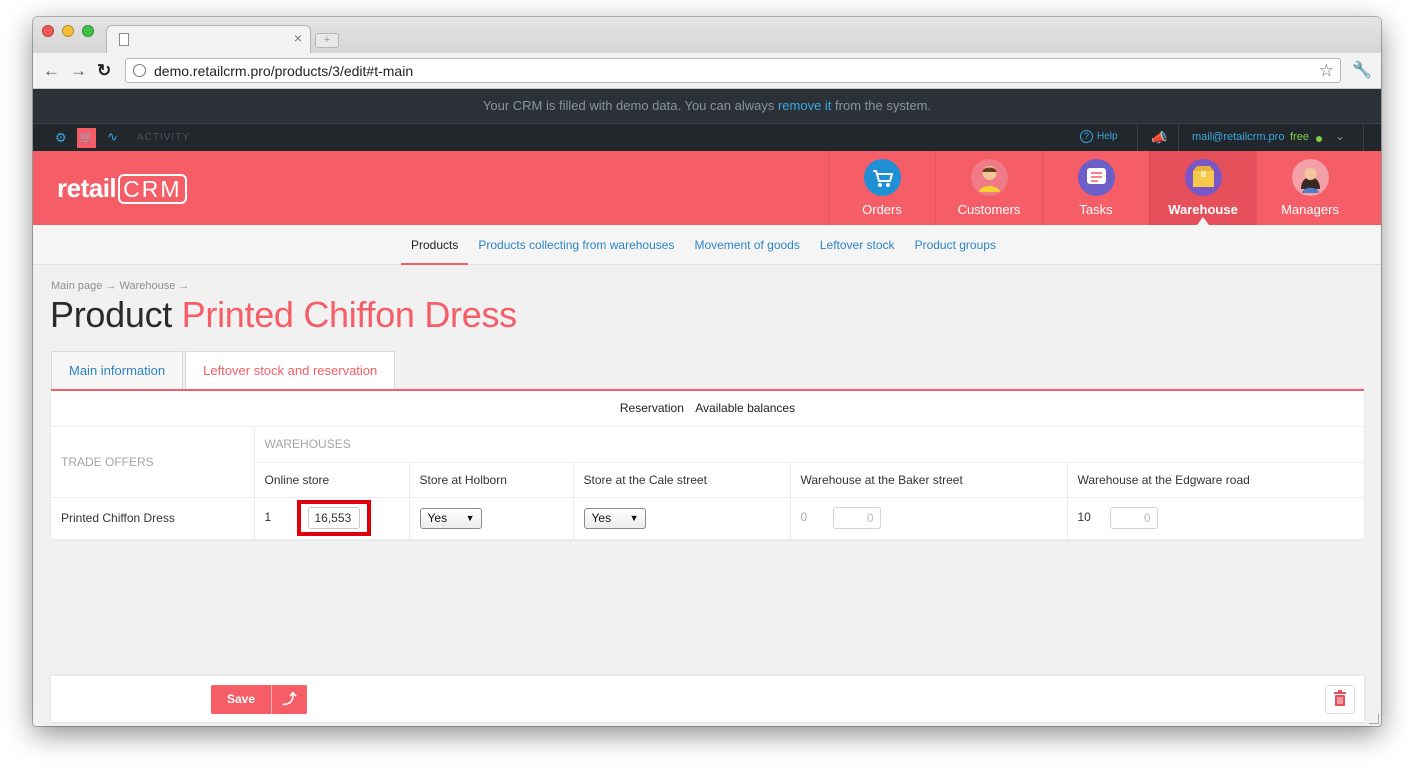  I want to click on browser-tab-bar: × +, so click(707, 35).